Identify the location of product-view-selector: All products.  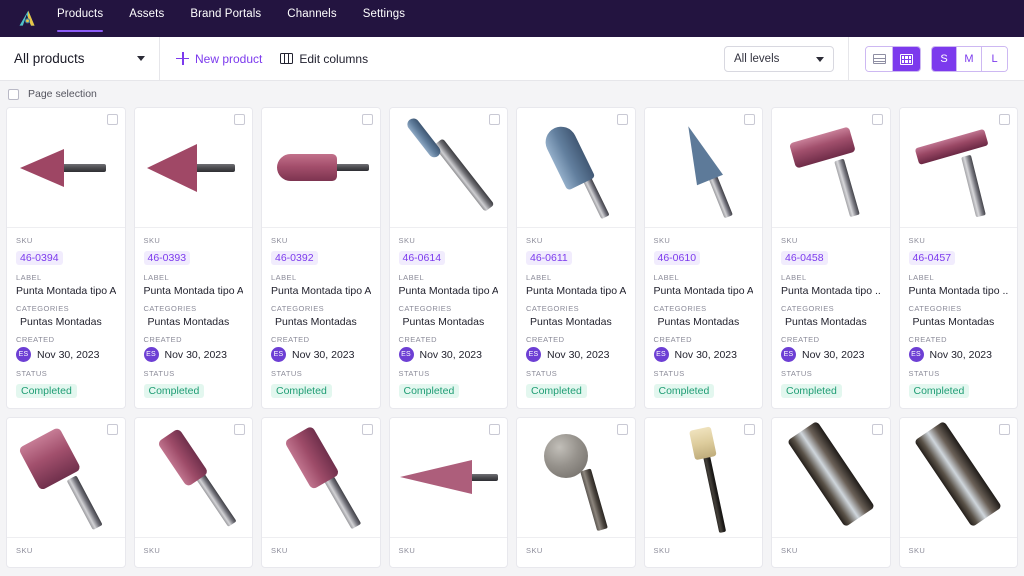
(80, 58).